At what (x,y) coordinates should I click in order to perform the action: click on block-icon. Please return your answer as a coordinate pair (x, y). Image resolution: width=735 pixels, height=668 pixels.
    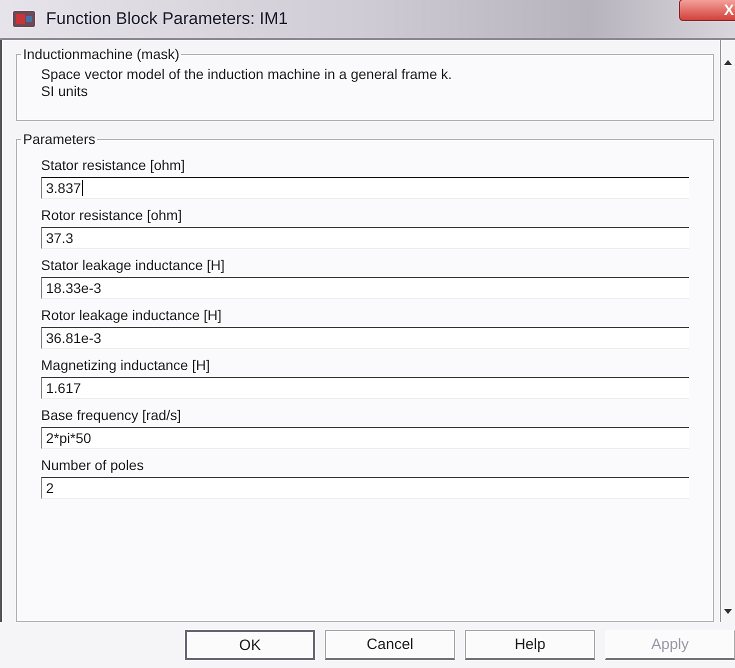
    Looking at the image, I should click on (24, 19).